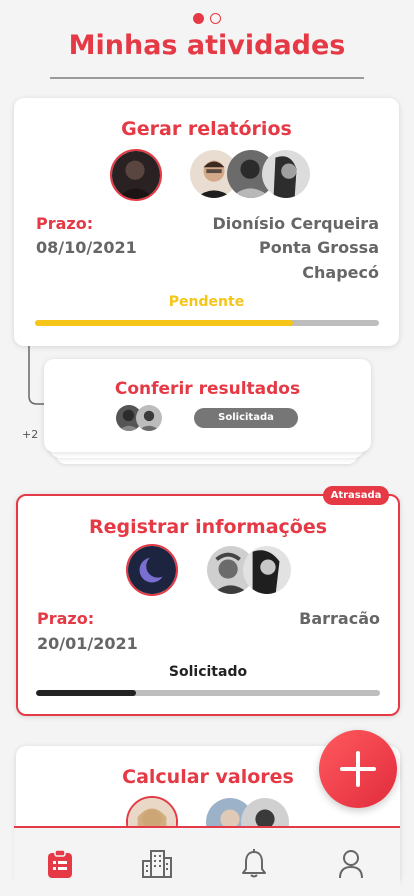 The height and width of the screenshot is (896, 414). I want to click on nav-item-notifications, so click(254, 864).